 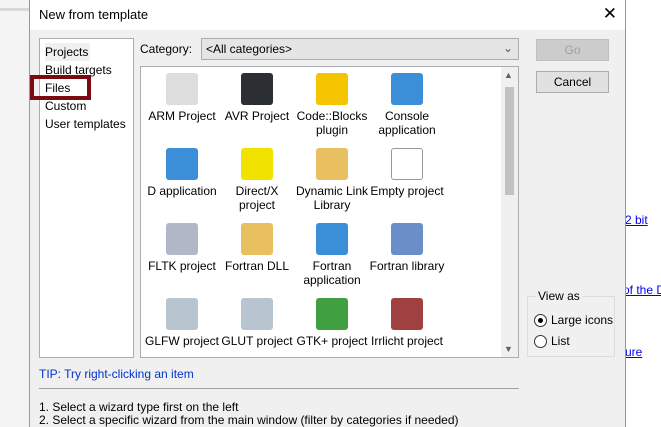 I want to click on blank-file-icon, so click(x=407, y=164).